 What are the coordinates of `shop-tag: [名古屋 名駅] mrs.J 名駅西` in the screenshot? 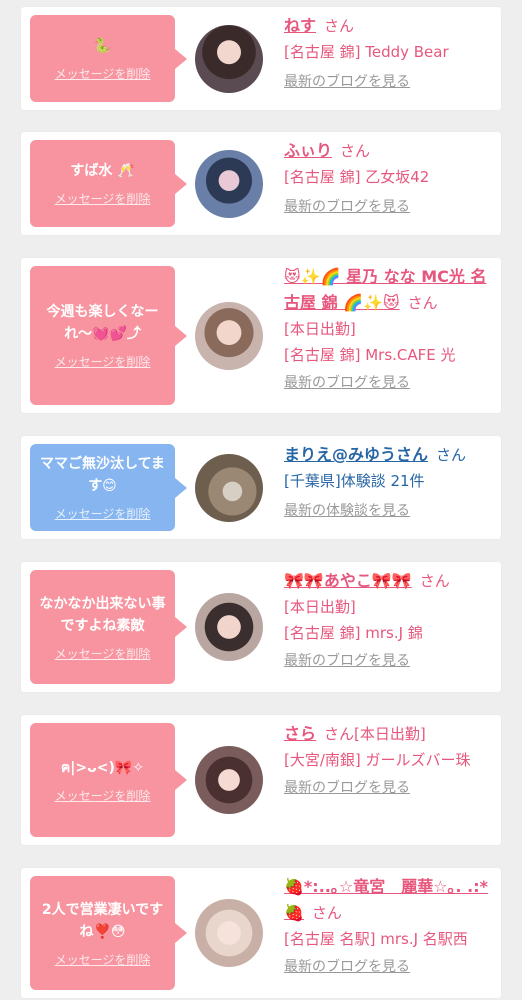 It's located at (376, 939).